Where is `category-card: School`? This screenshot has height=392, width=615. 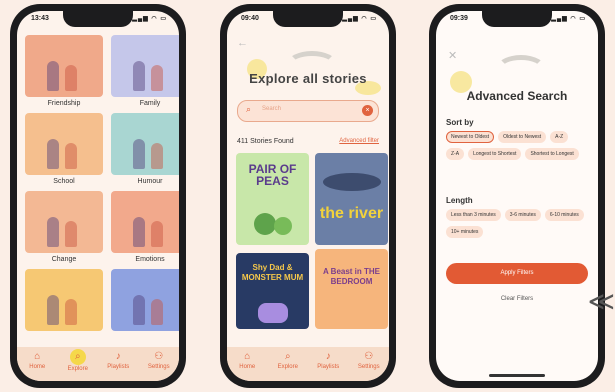 category-card: School is located at coordinates (64, 150).